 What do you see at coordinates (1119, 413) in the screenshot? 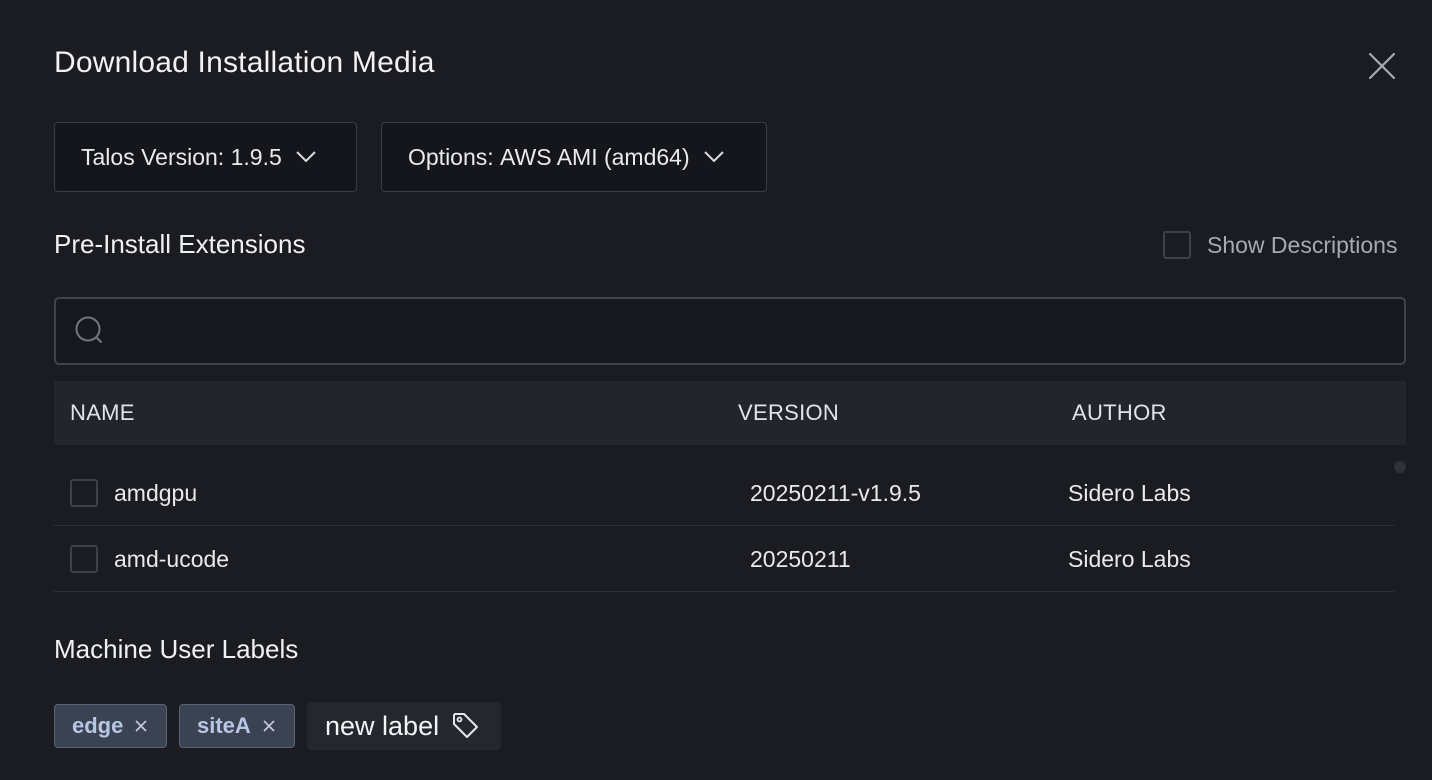
I see `column-header-author: AUTHOR` at bounding box center [1119, 413].